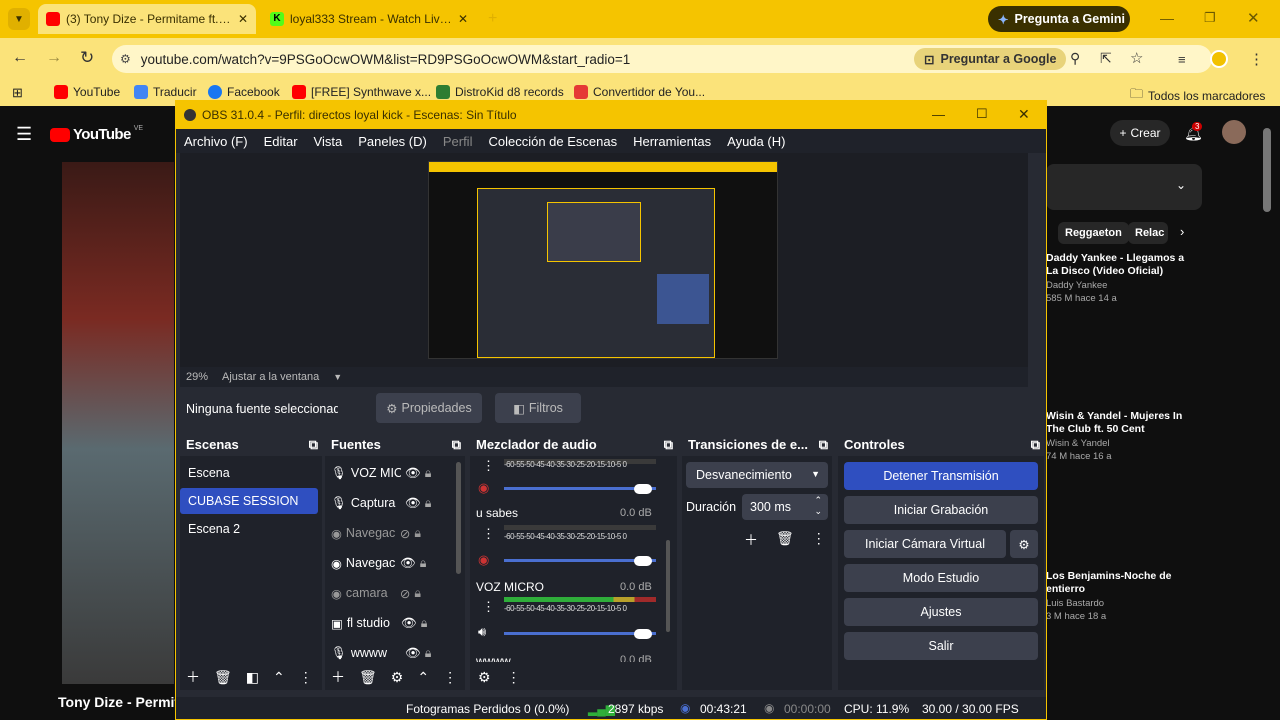 The image size is (1280, 720). Describe the element at coordinates (458, 518) in the screenshot. I see `sources-scrollbar` at that location.